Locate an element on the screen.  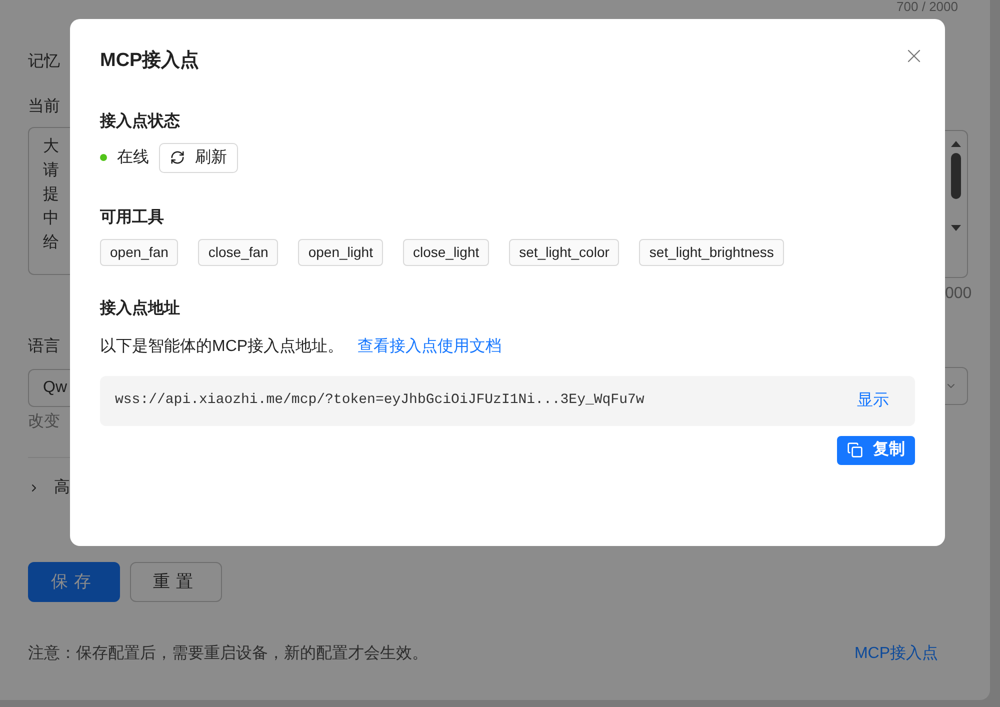
section-heading: 接入点地址 is located at coordinates (140, 308).